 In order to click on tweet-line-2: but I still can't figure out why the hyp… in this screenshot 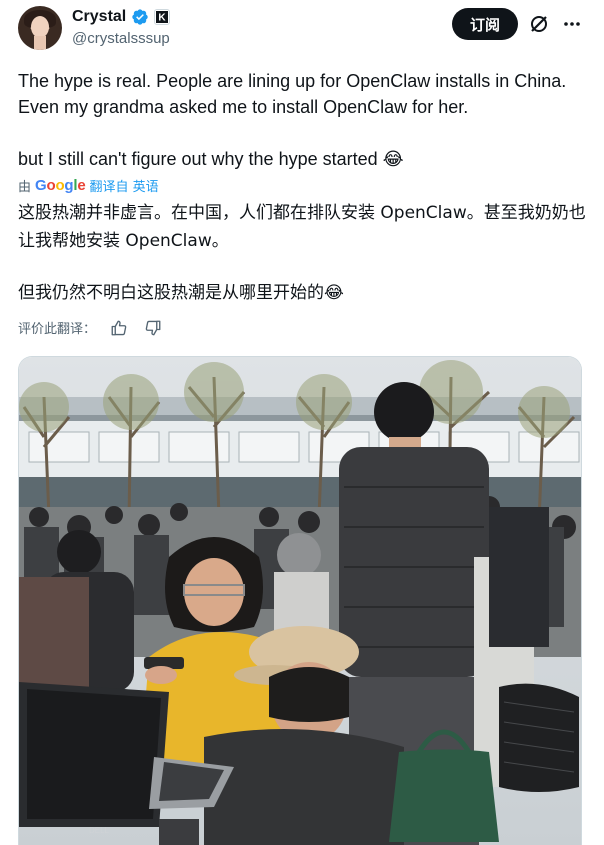, I will do `click(211, 159)`.